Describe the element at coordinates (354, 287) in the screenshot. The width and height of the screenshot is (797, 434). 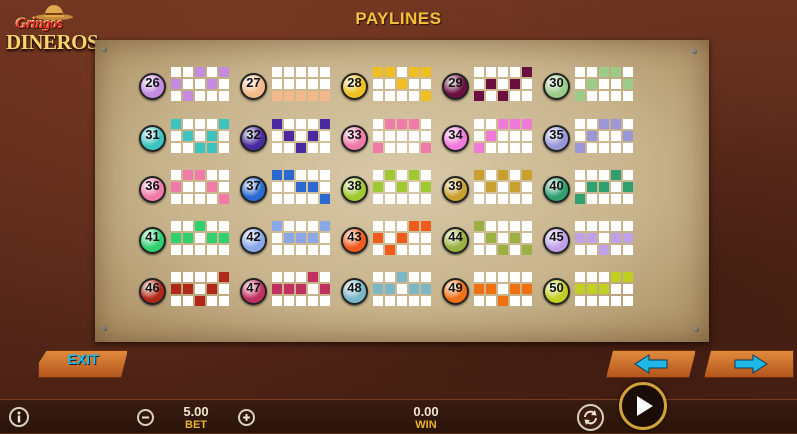
I see `payline-number: 48` at that location.